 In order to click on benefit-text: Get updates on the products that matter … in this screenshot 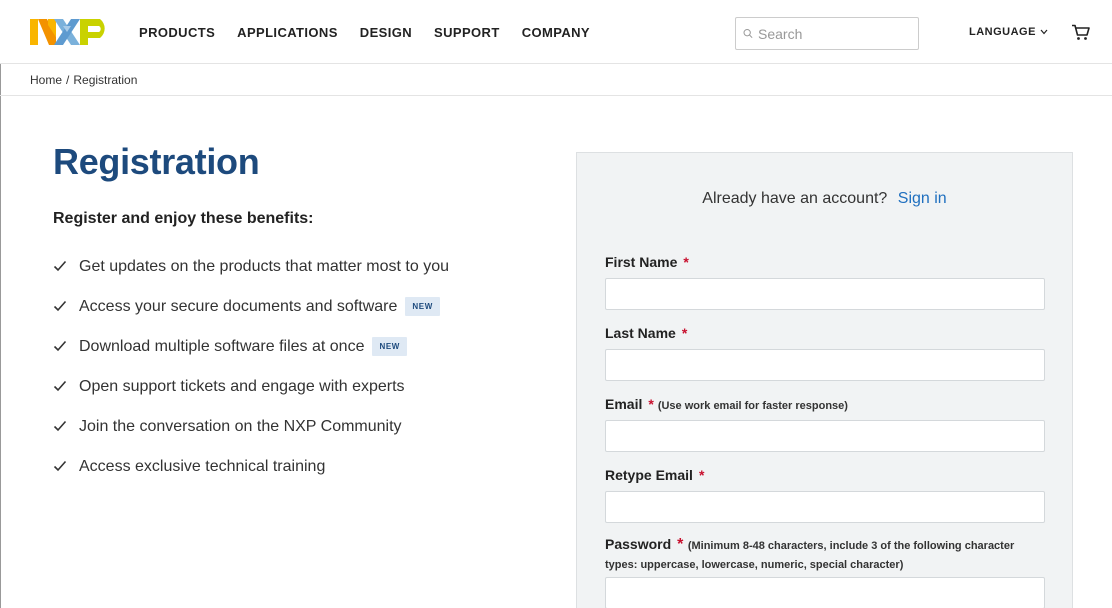, I will do `click(264, 266)`.